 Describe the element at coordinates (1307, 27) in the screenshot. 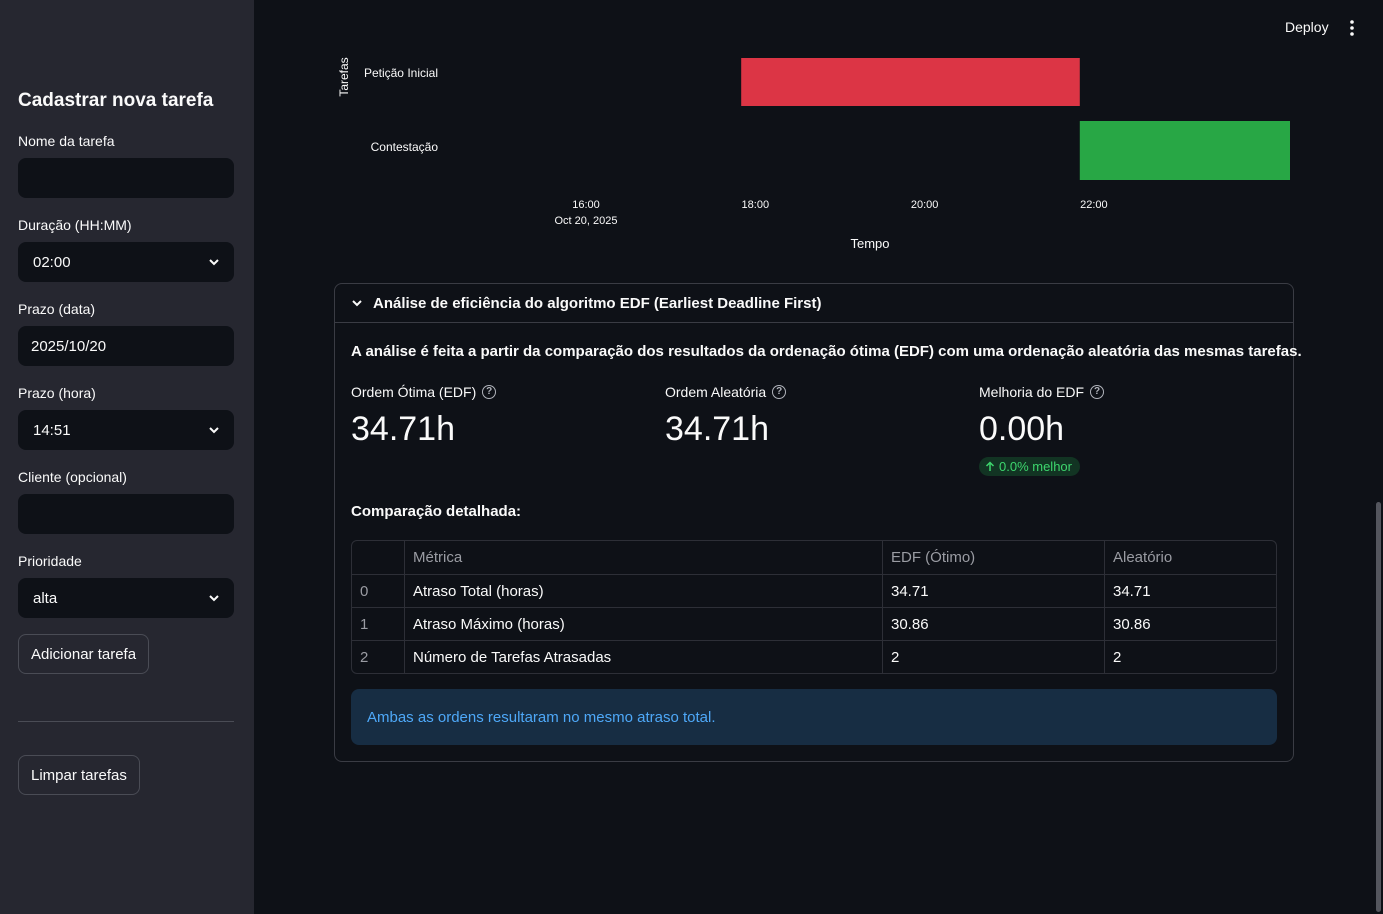

I see `deploy-button: Deploy` at that location.